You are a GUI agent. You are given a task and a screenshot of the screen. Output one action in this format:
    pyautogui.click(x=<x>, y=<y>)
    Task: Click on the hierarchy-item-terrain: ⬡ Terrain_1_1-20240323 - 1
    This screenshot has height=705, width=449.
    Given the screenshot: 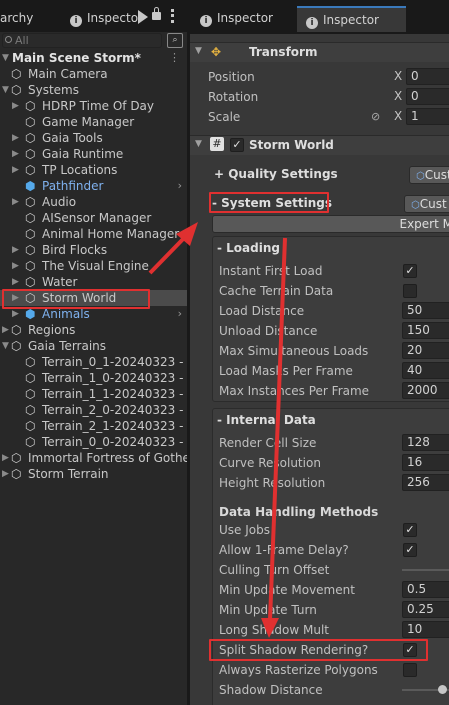 What is the action you would take?
    pyautogui.click(x=94, y=394)
    